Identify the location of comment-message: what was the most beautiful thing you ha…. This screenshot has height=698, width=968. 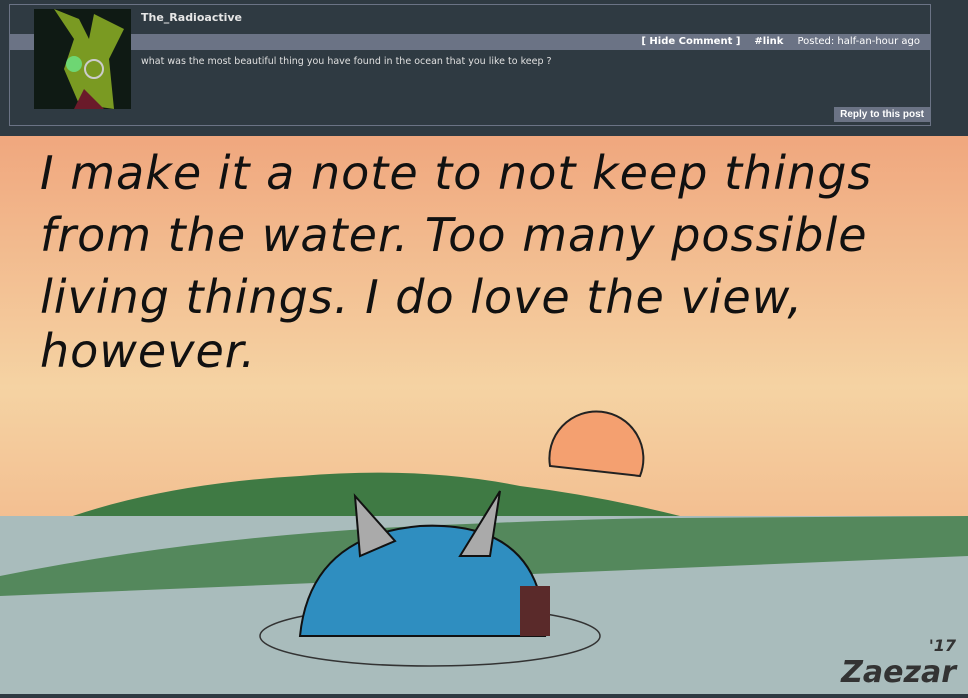
(346, 61).